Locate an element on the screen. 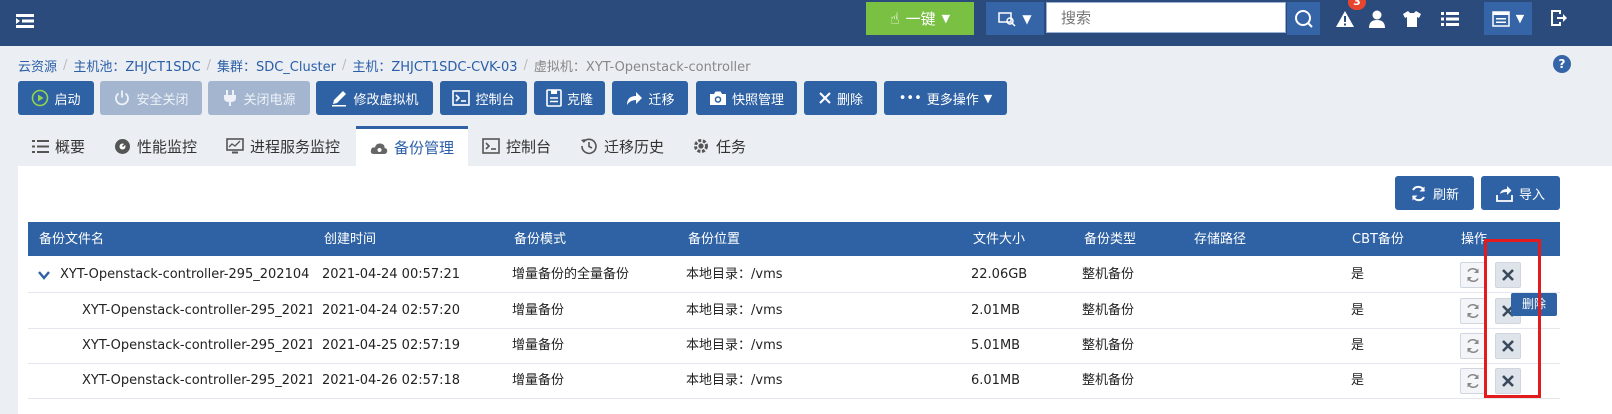  one-click-label: 一键 is located at coordinates (920, 19).